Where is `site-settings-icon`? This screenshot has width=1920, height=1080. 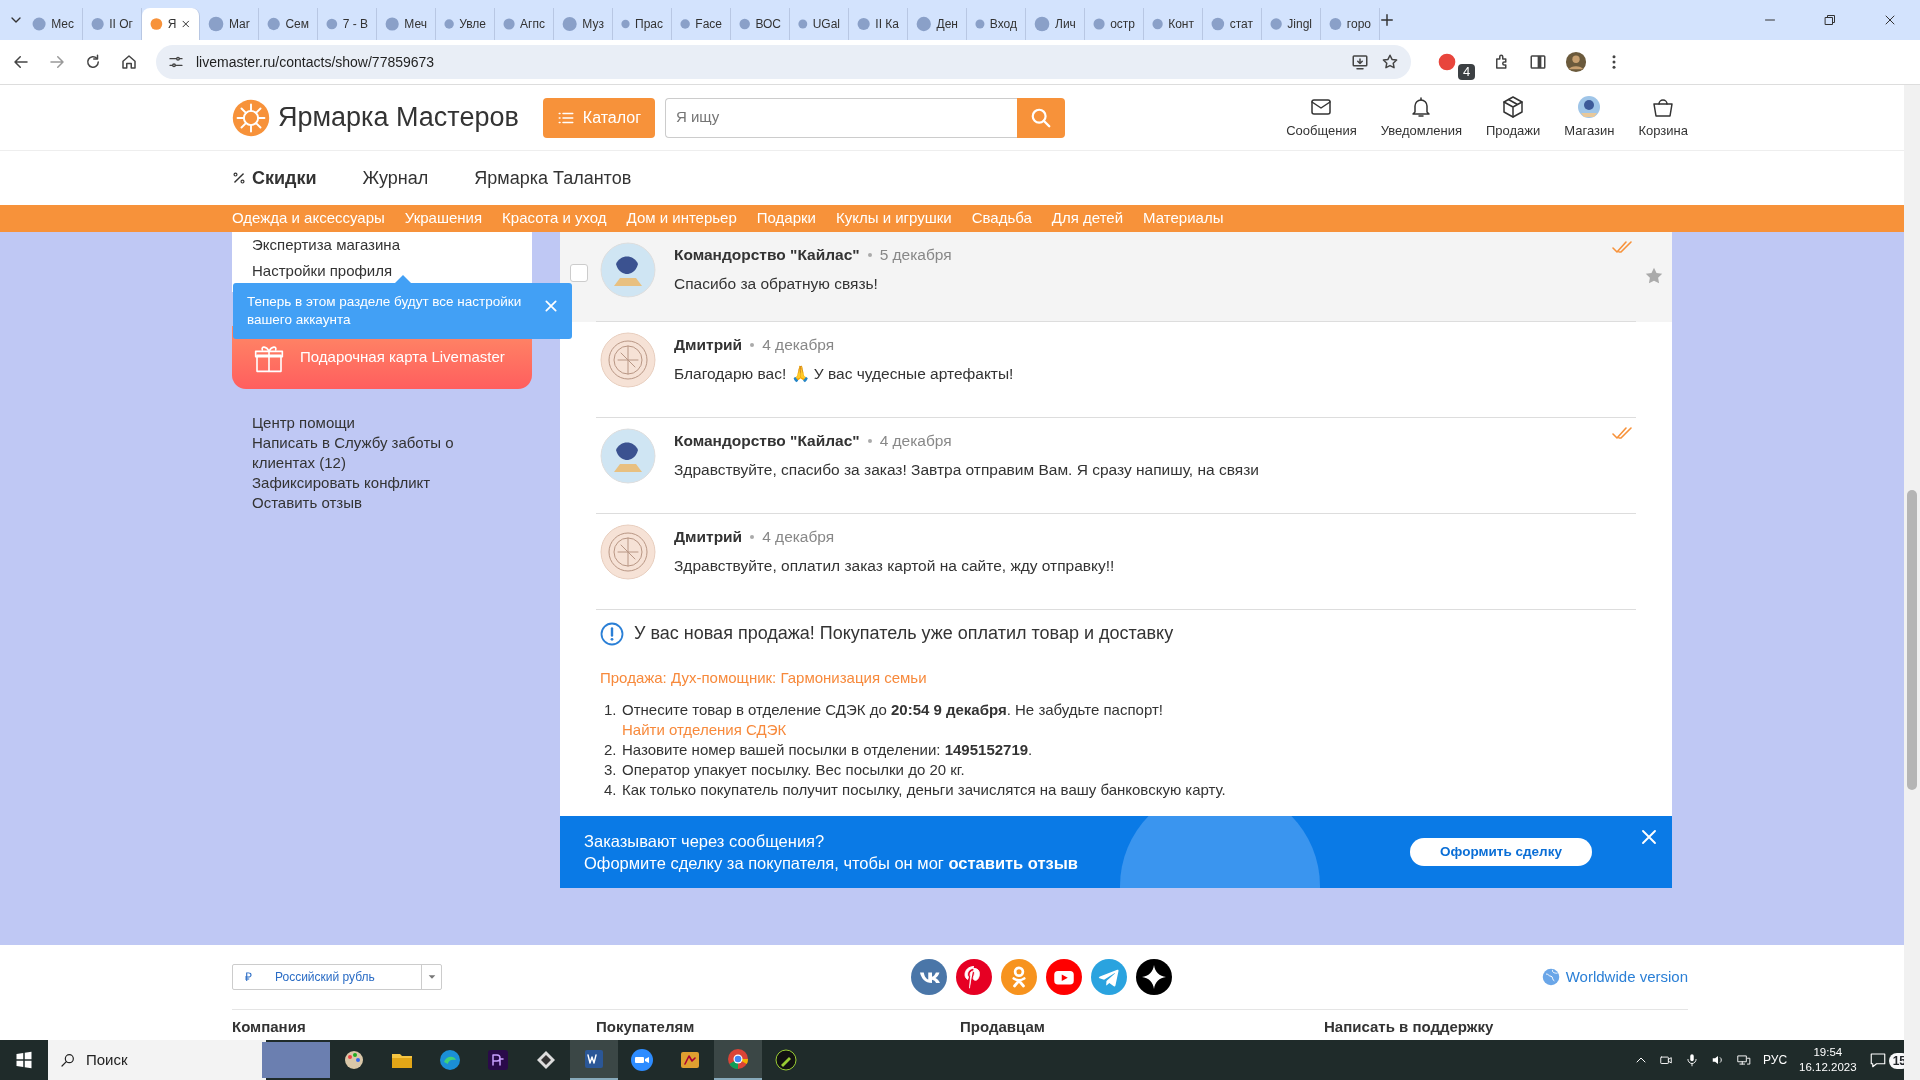
site-settings-icon is located at coordinates (176, 62).